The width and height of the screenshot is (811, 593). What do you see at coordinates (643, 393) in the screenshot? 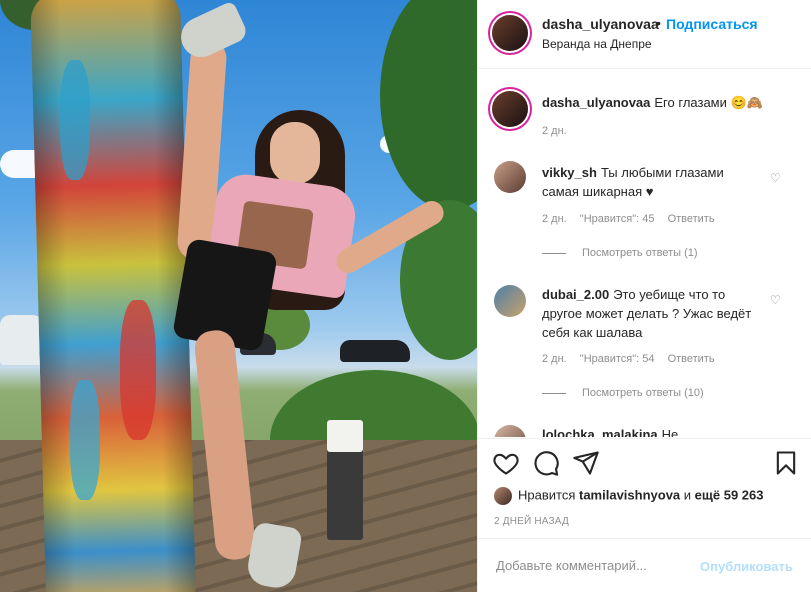
I see `view-replies-label: Посмотреть ответы (10)` at bounding box center [643, 393].